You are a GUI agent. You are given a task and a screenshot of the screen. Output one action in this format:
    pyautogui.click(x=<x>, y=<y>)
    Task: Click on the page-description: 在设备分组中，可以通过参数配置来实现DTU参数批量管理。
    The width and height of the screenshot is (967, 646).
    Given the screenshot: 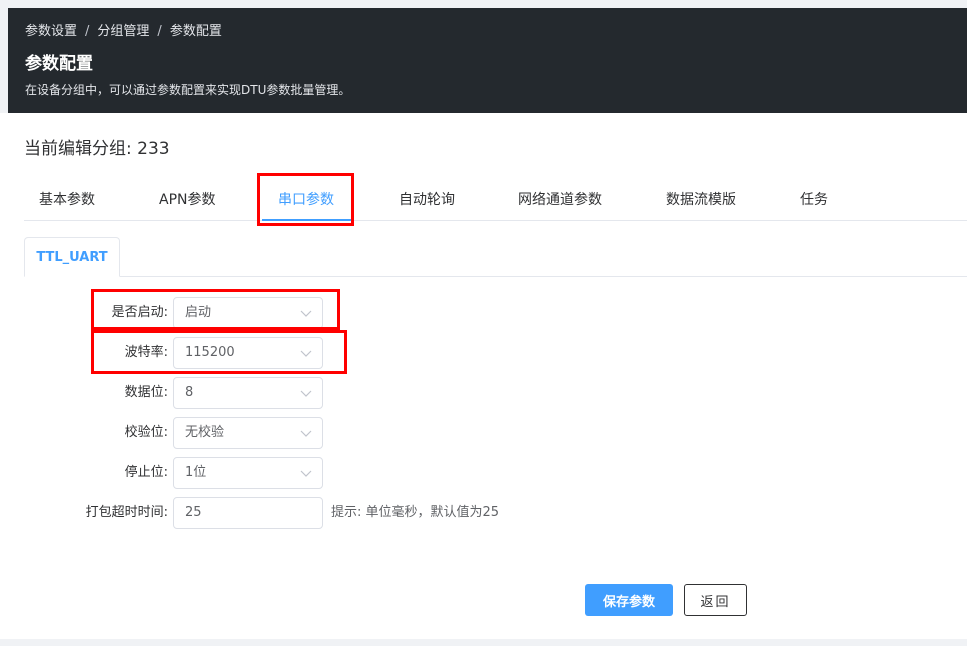 What is the action you would take?
    pyautogui.click(x=188, y=90)
    